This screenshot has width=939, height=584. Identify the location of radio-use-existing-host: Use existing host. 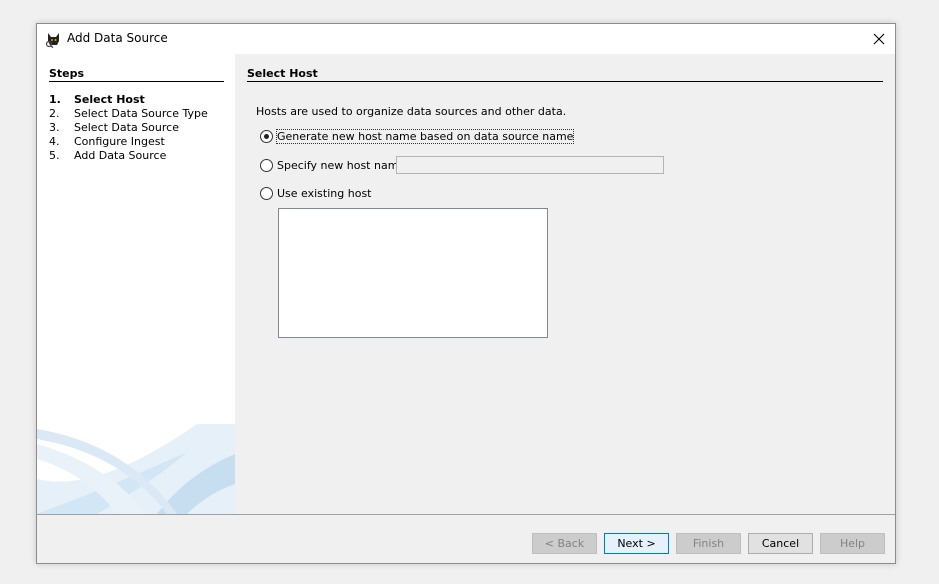
(315, 193).